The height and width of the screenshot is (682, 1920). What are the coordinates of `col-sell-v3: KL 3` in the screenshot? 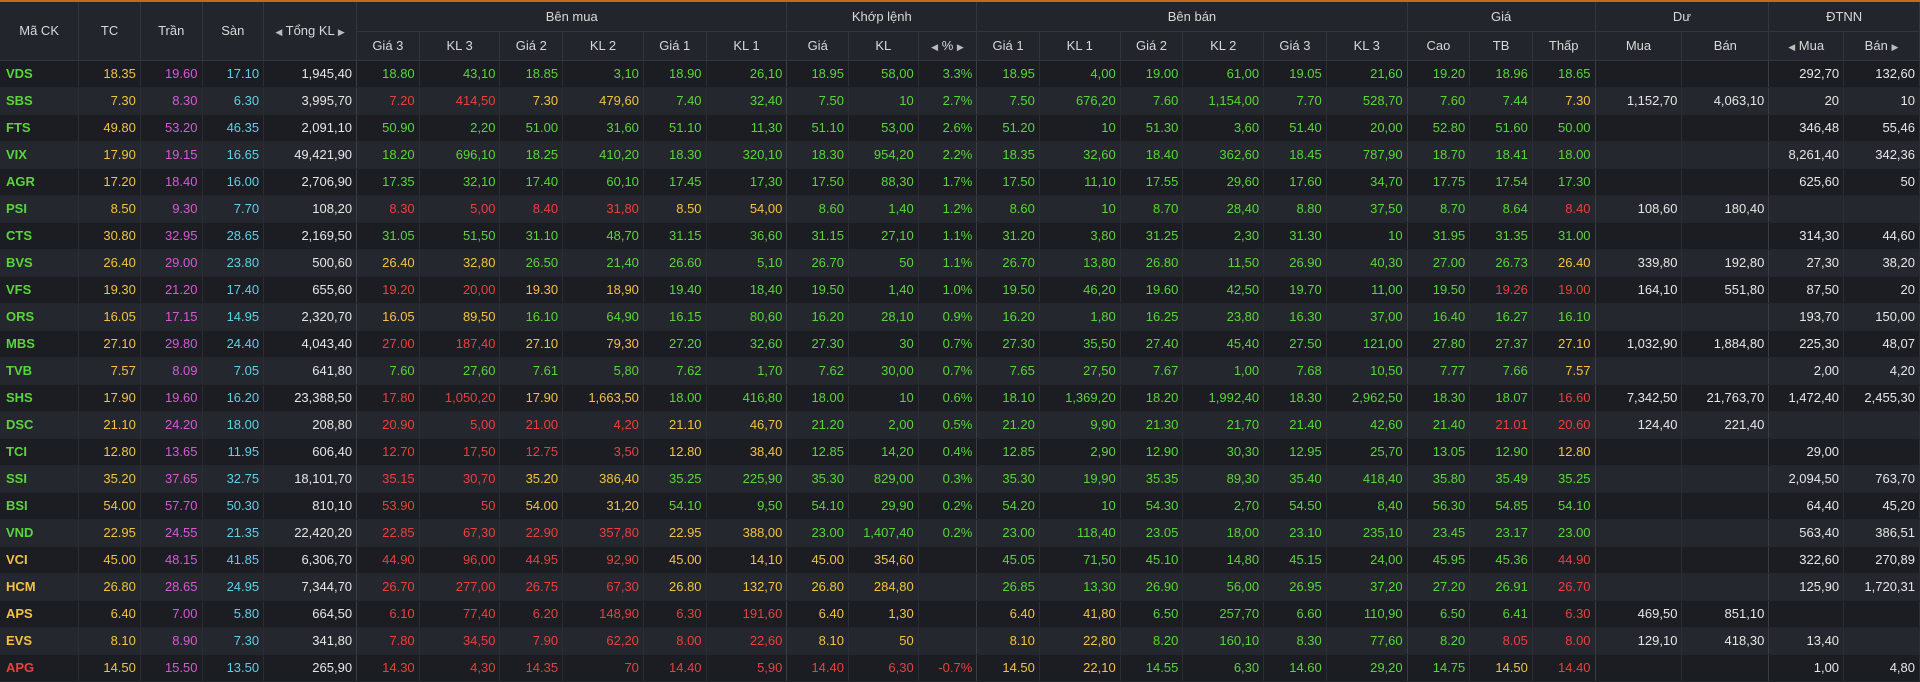 It's located at (1367, 46).